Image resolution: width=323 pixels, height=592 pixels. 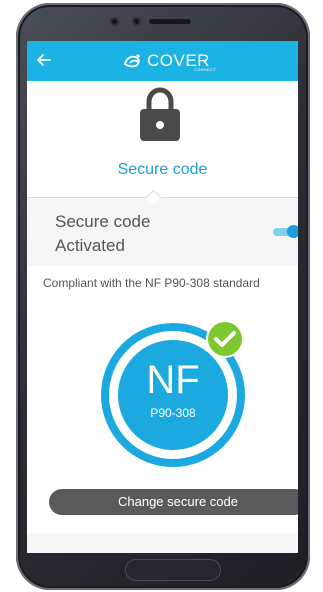 What do you see at coordinates (114, 21) in the screenshot?
I see `camera-icon` at bounding box center [114, 21].